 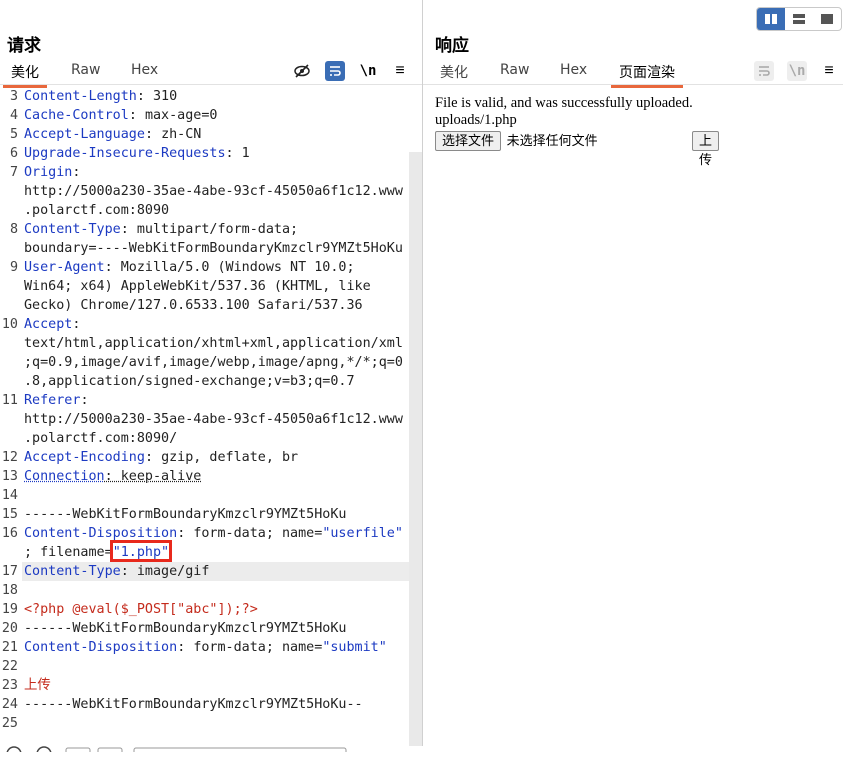 I want to click on code-line: Cache-Control: max-age=0, so click(x=121, y=115).